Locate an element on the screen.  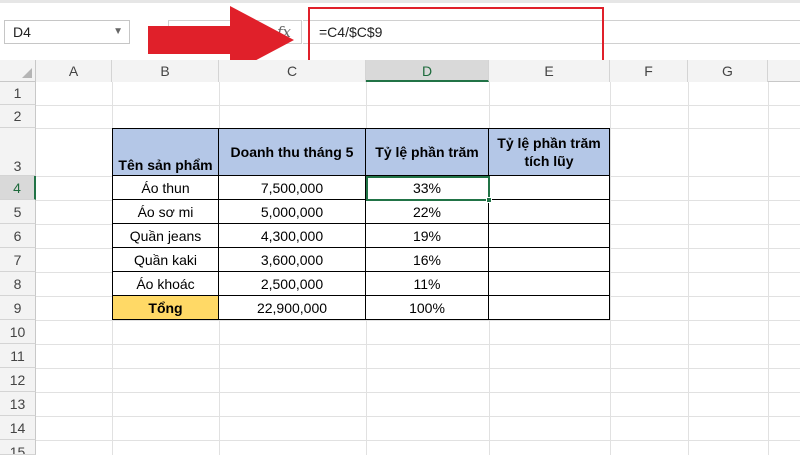
cell-d4: 33% is located at coordinates (427, 188).